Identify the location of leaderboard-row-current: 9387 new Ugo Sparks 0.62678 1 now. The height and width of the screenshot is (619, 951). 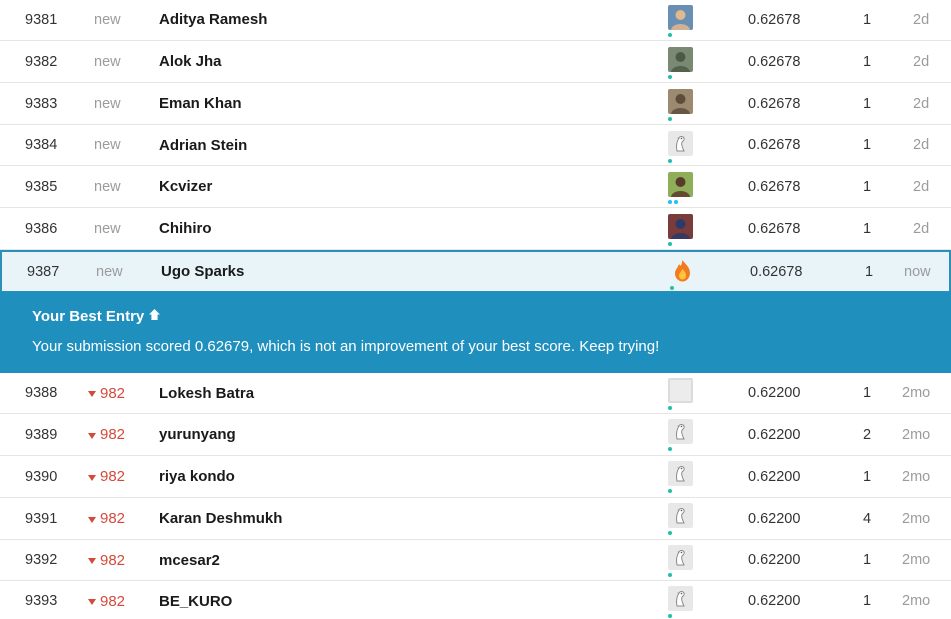
(475, 271).